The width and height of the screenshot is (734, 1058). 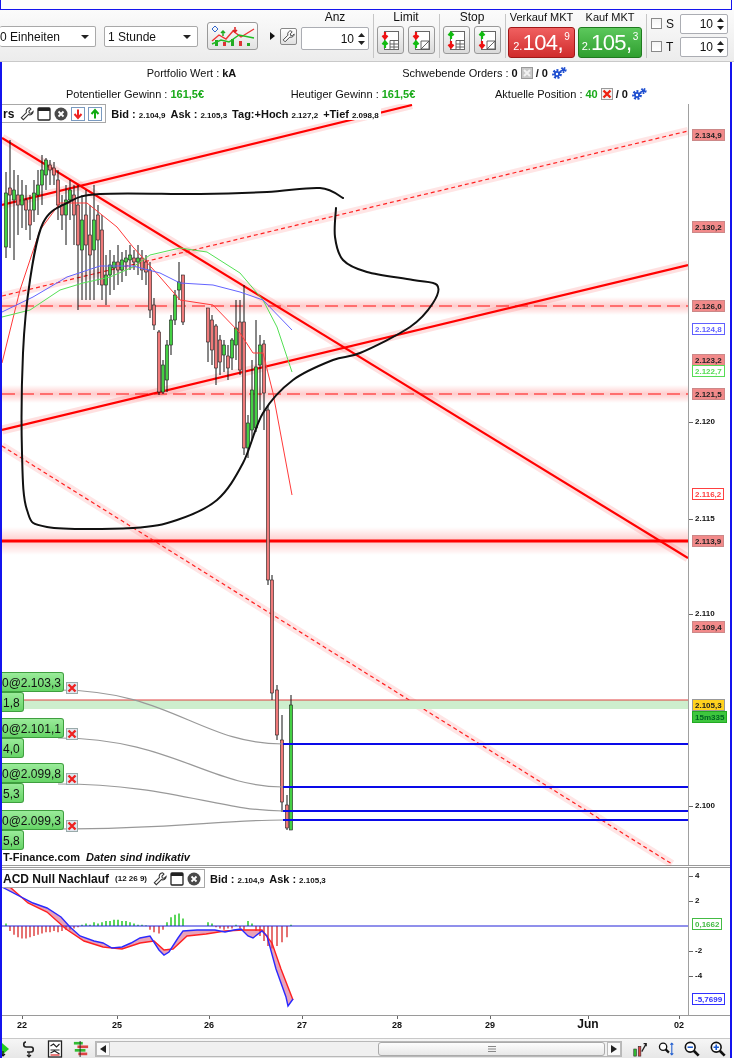 I want to click on indicator-button, so click(x=232, y=36).